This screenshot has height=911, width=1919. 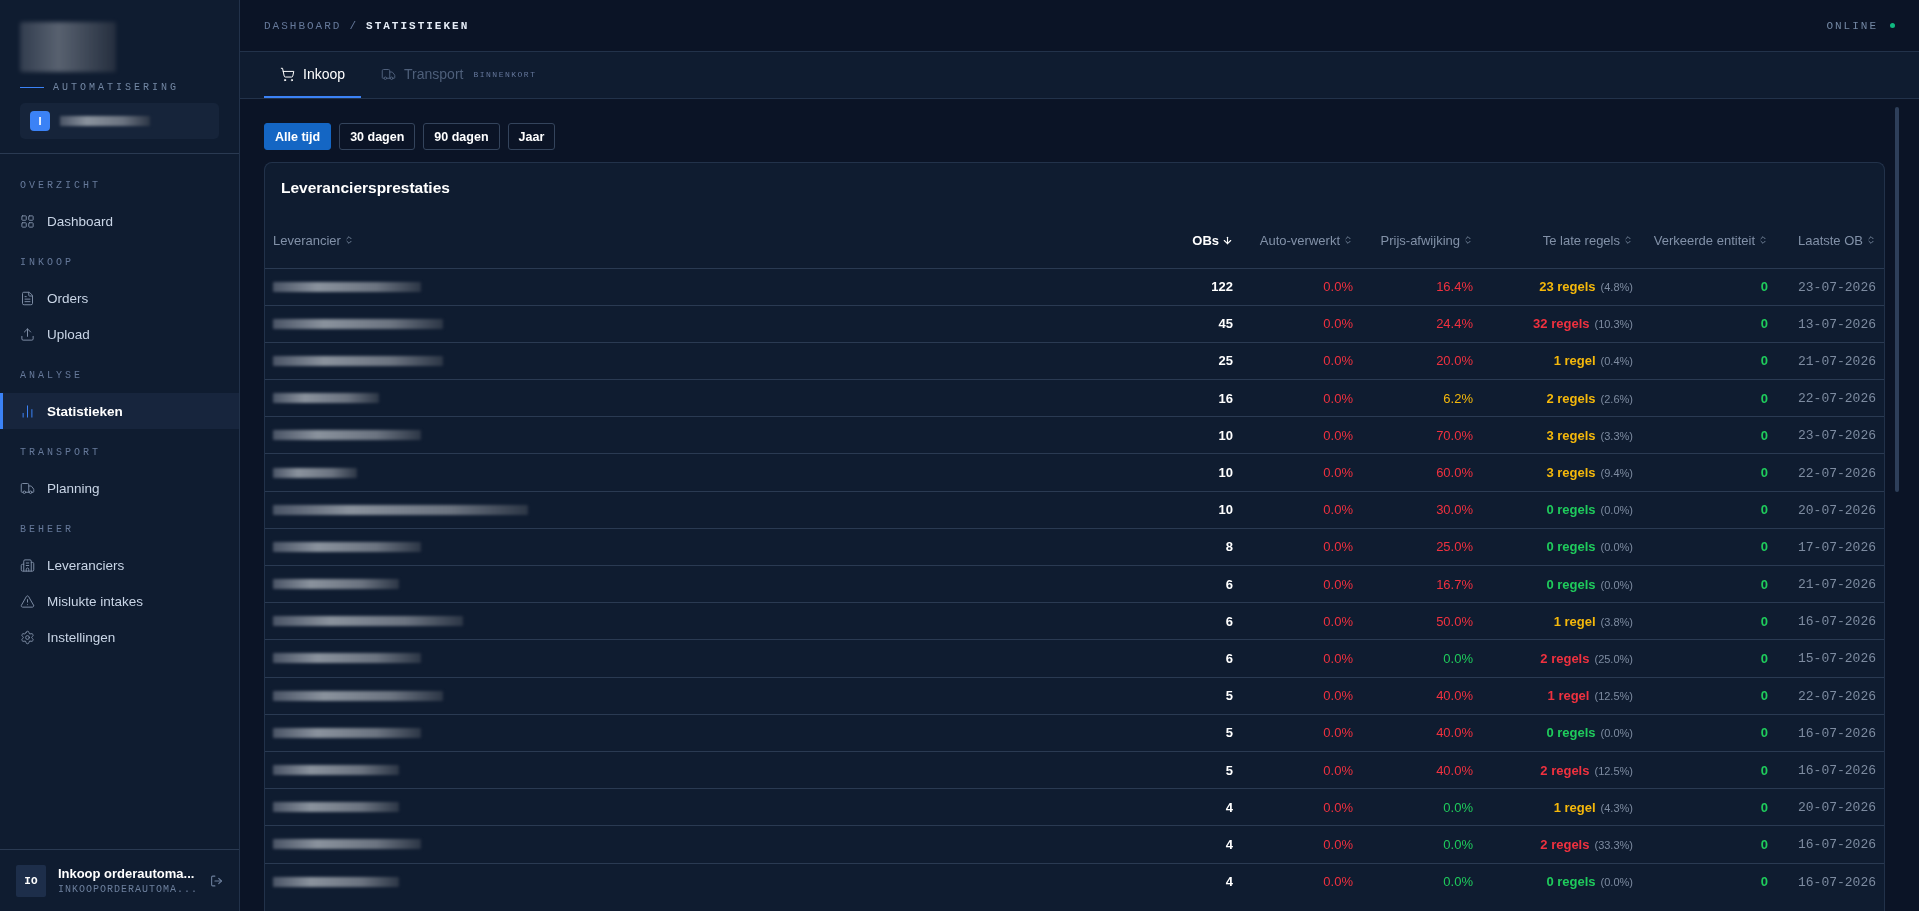 What do you see at coordinates (313, 75) in the screenshot?
I see `tab: Inkoop` at bounding box center [313, 75].